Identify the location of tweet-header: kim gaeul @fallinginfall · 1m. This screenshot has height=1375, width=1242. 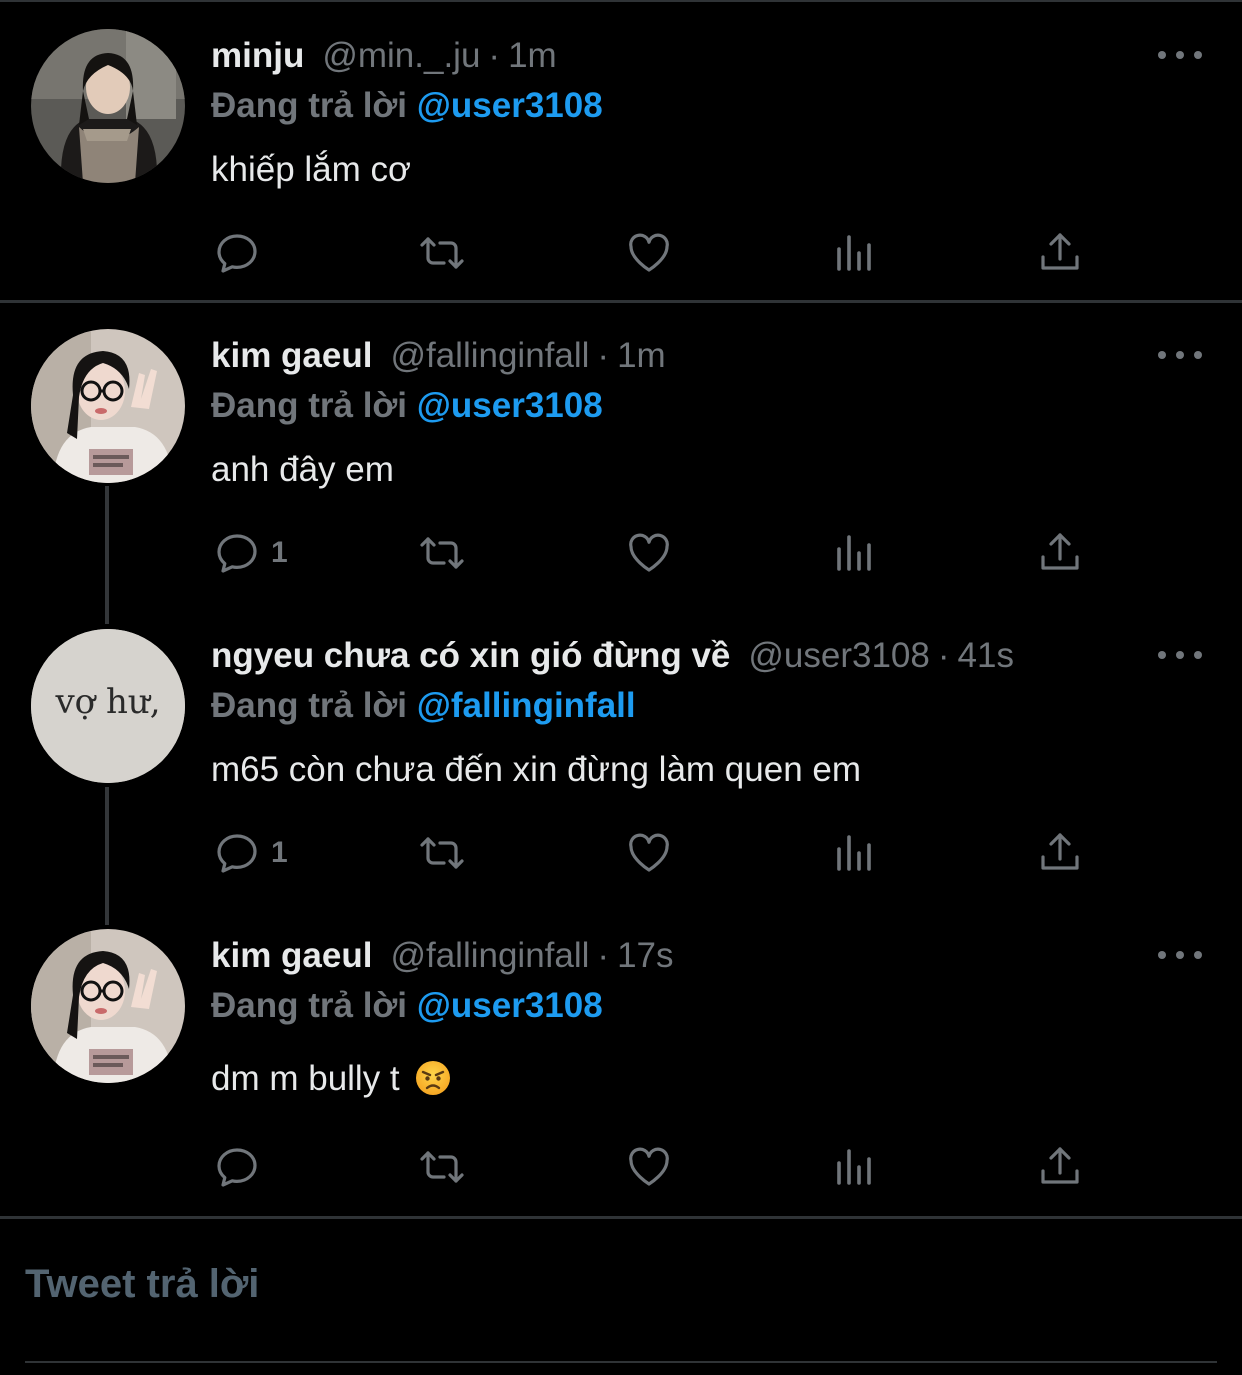
(438, 356).